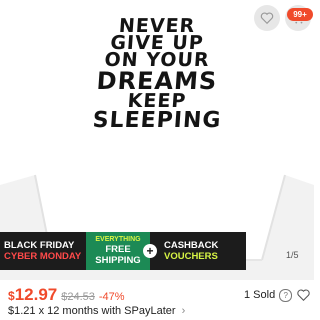 The width and height of the screenshot is (320, 320). I want to click on print-line: SLEEPING, so click(157, 120).